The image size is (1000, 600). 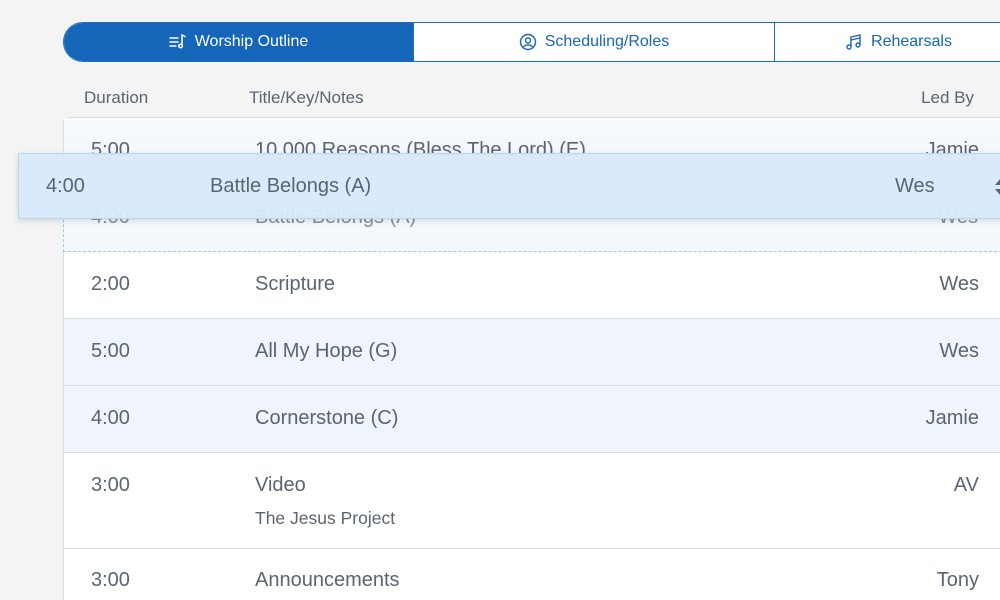 I want to click on tab-scheduling-roles: Scheduling/Roles, so click(x=594, y=42).